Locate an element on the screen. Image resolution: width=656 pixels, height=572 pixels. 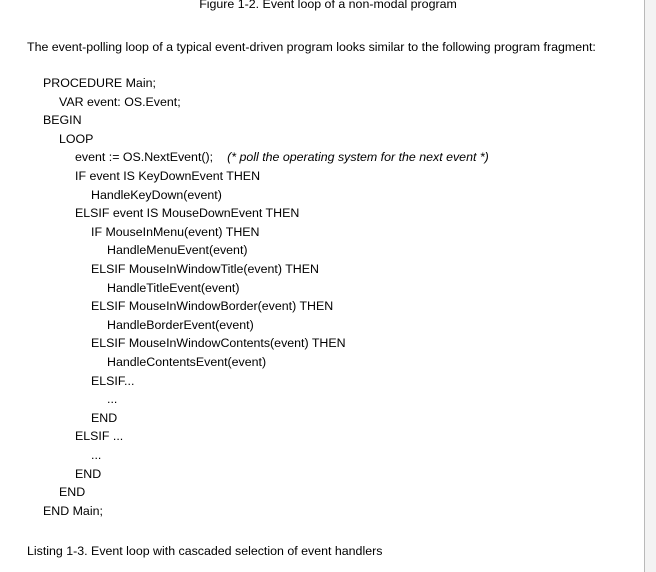
code-line: HandleMenuEvent(event) is located at coordinates (177, 252).